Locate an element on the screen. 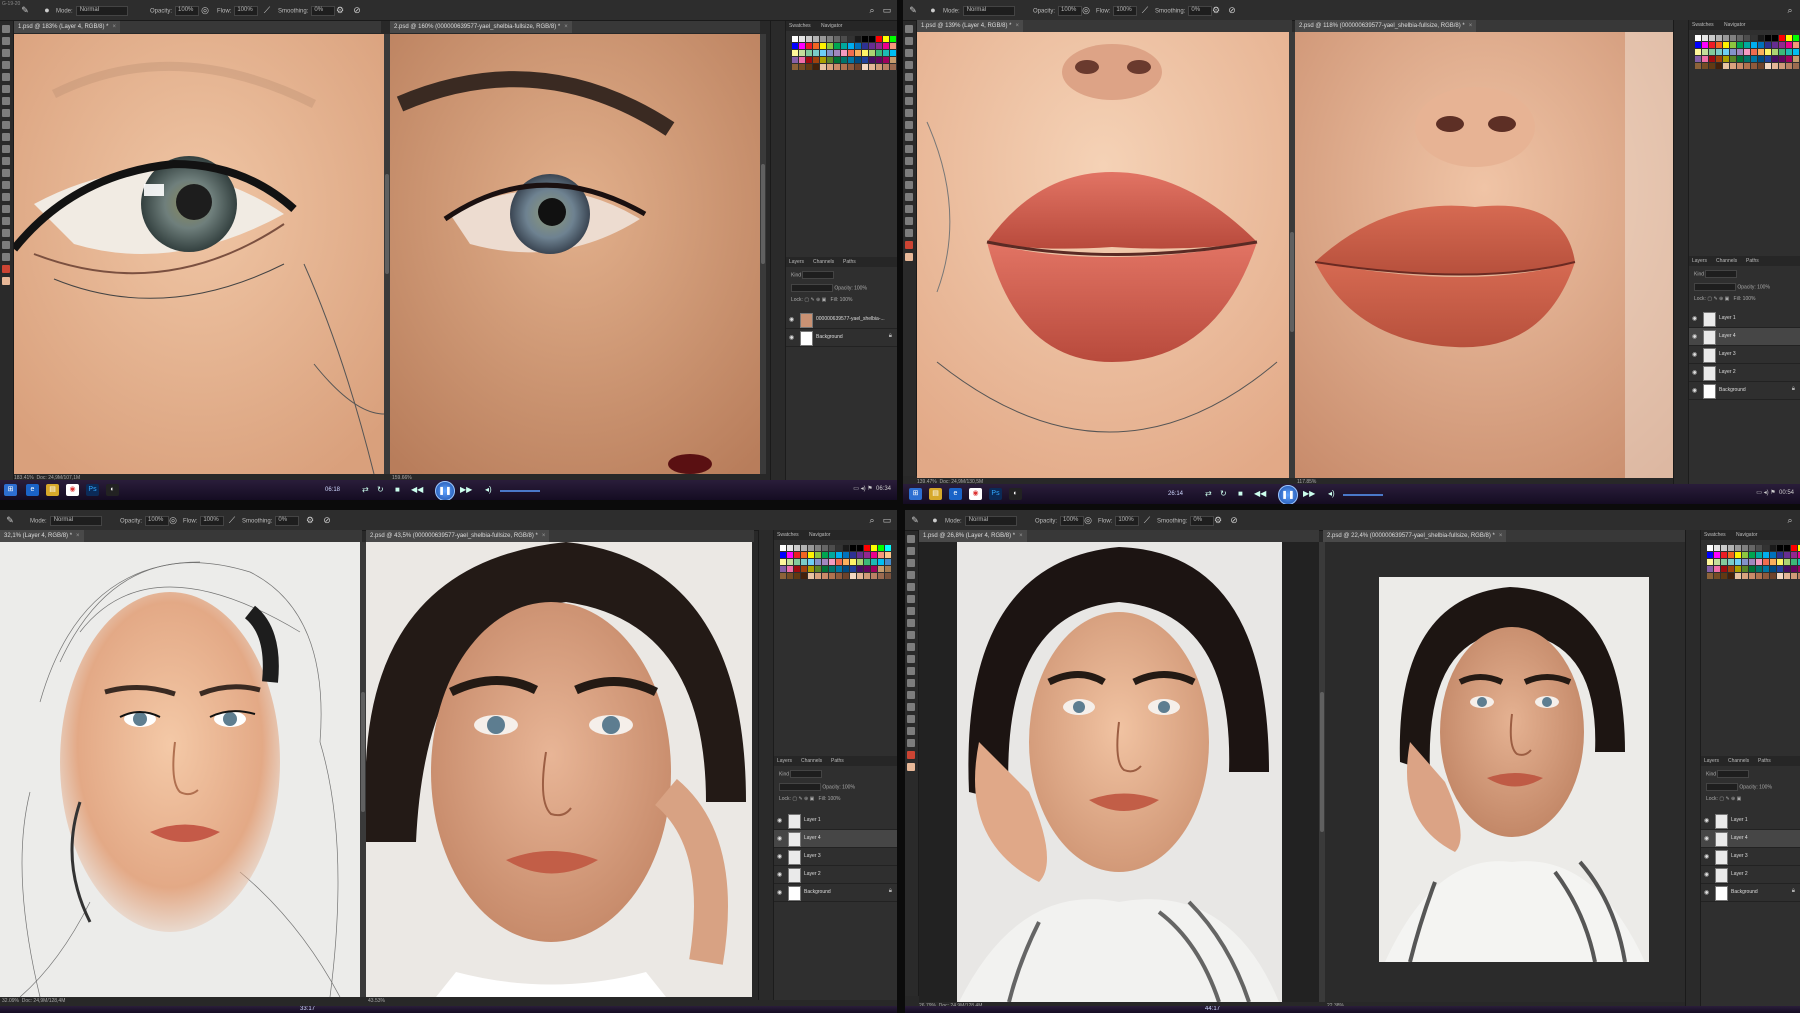 The height and width of the screenshot is (1013, 1800). quick-select-tool-icon is located at coordinates (909, 65).